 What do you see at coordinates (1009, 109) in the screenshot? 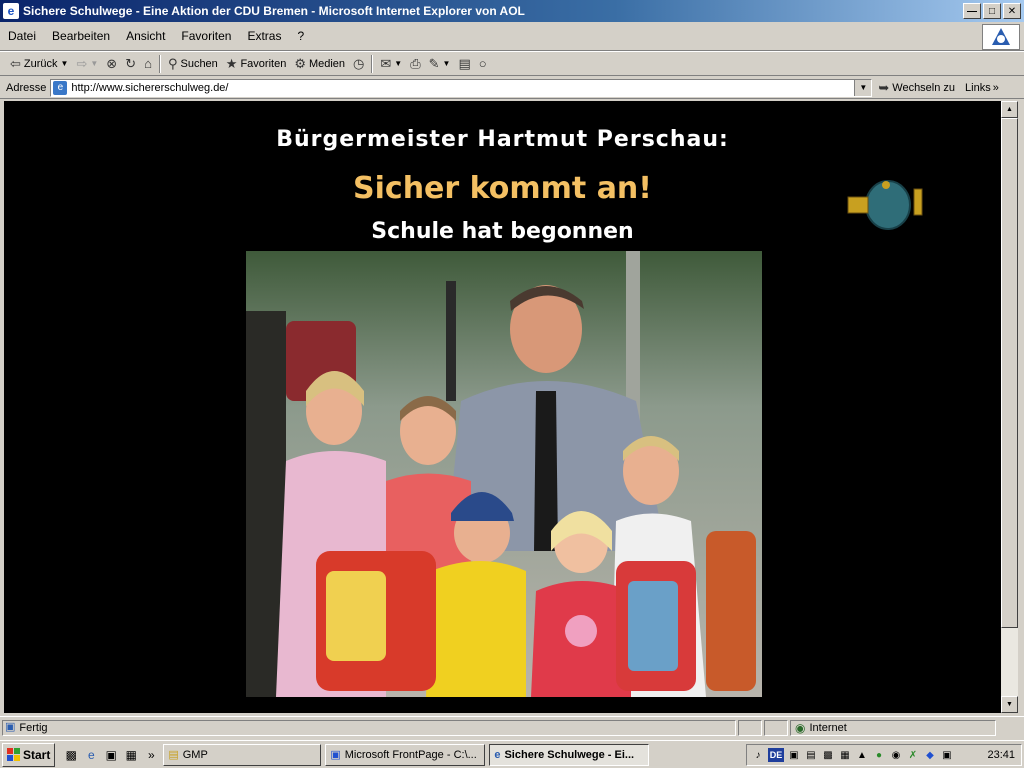
I see `scroll-up-button: ▲` at bounding box center [1009, 109].